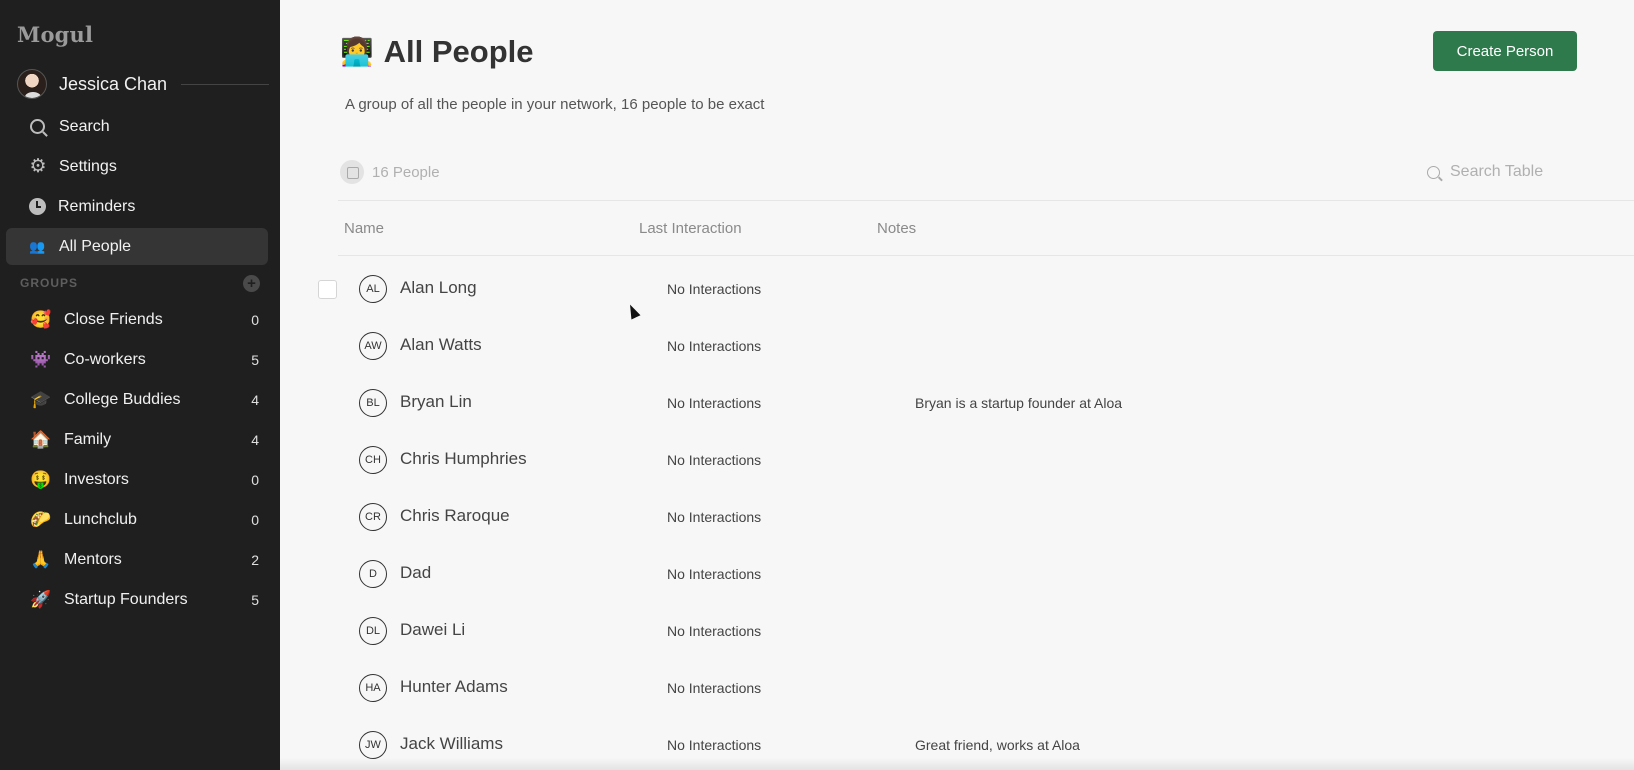 The width and height of the screenshot is (1634, 770). Describe the element at coordinates (373, 631) in the screenshot. I see `initials-avatar: DL` at that location.